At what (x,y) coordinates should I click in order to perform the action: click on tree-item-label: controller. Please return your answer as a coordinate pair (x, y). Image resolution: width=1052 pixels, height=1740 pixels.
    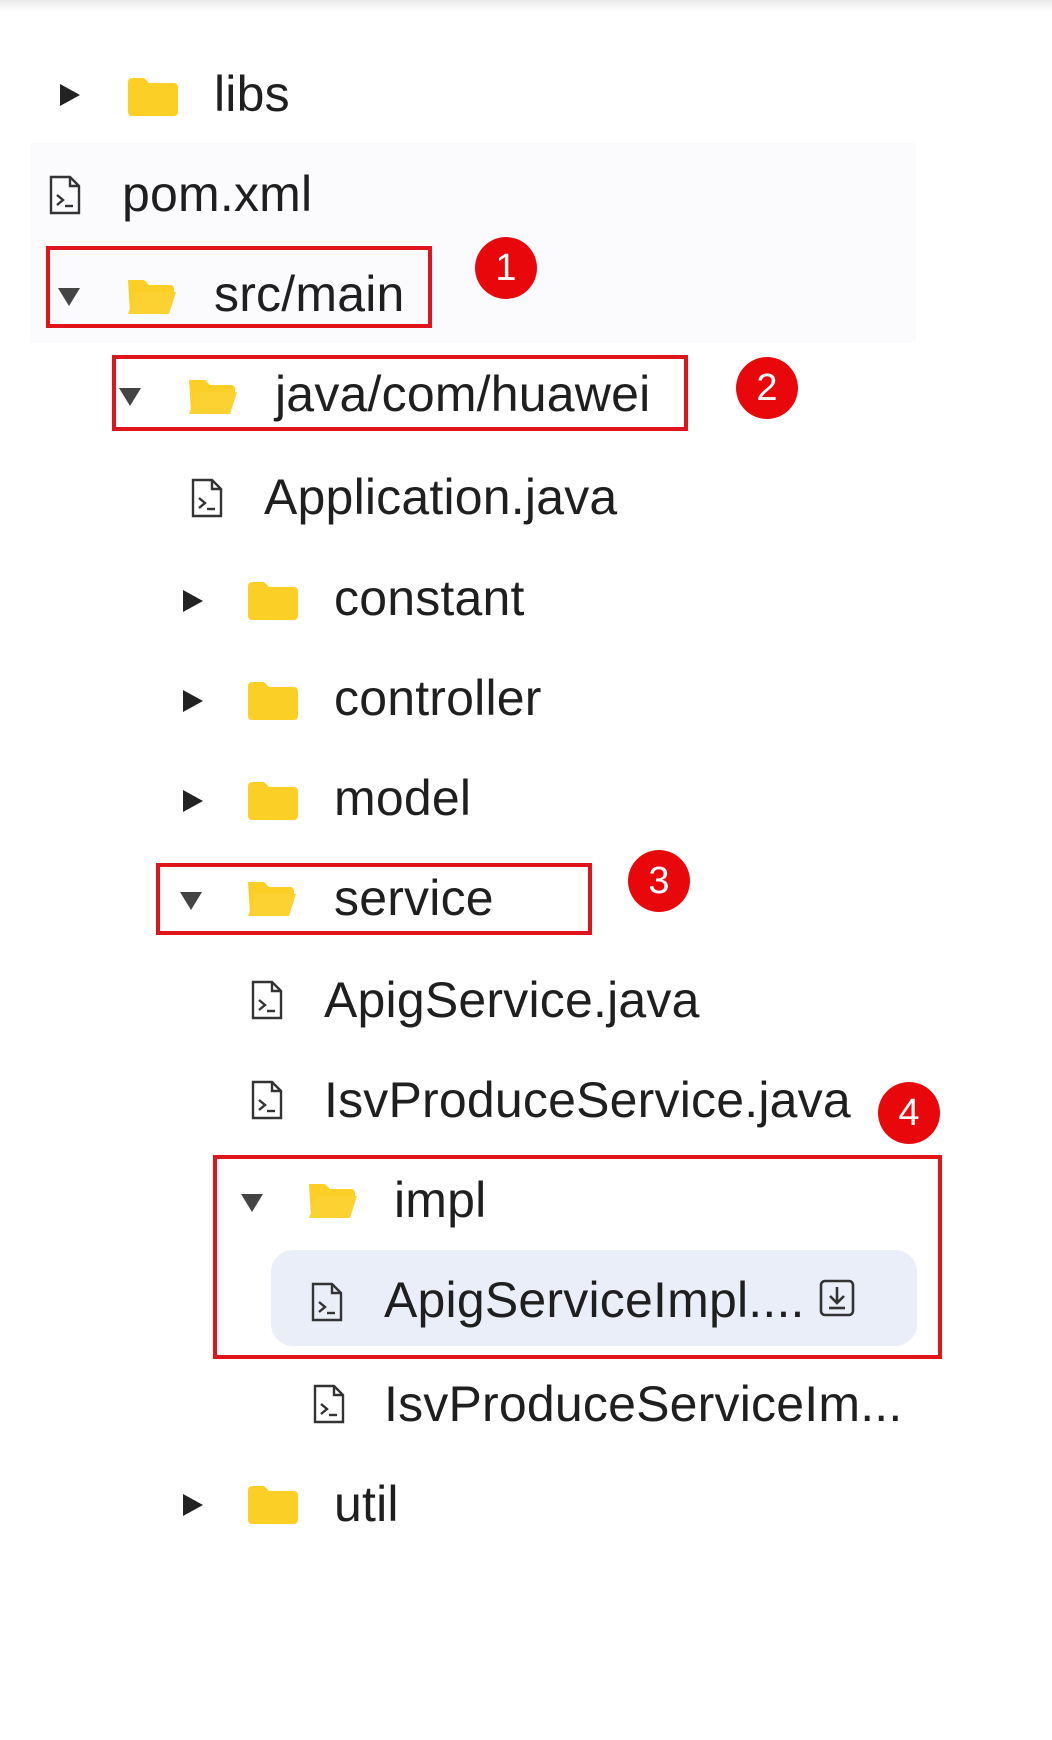
    Looking at the image, I should click on (438, 698).